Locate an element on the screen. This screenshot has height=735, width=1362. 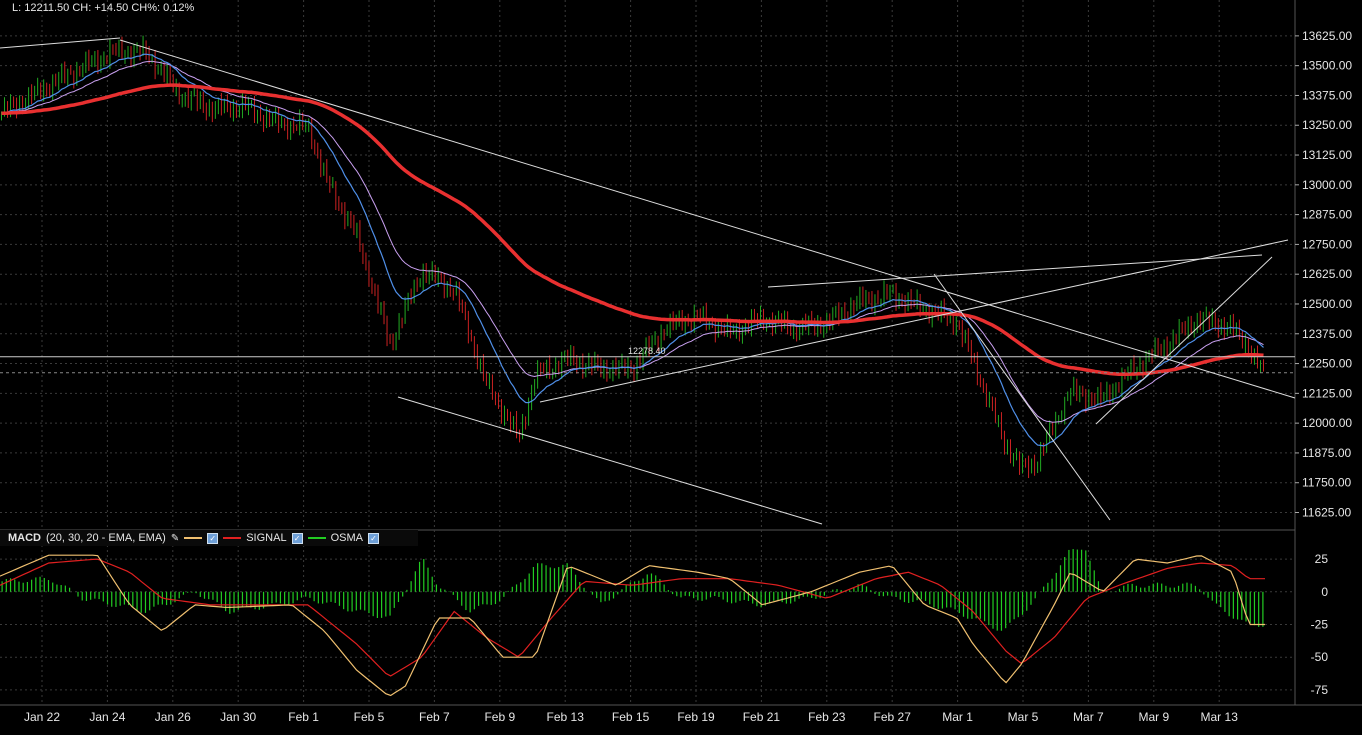
signal-swatch is located at coordinates (232, 538).